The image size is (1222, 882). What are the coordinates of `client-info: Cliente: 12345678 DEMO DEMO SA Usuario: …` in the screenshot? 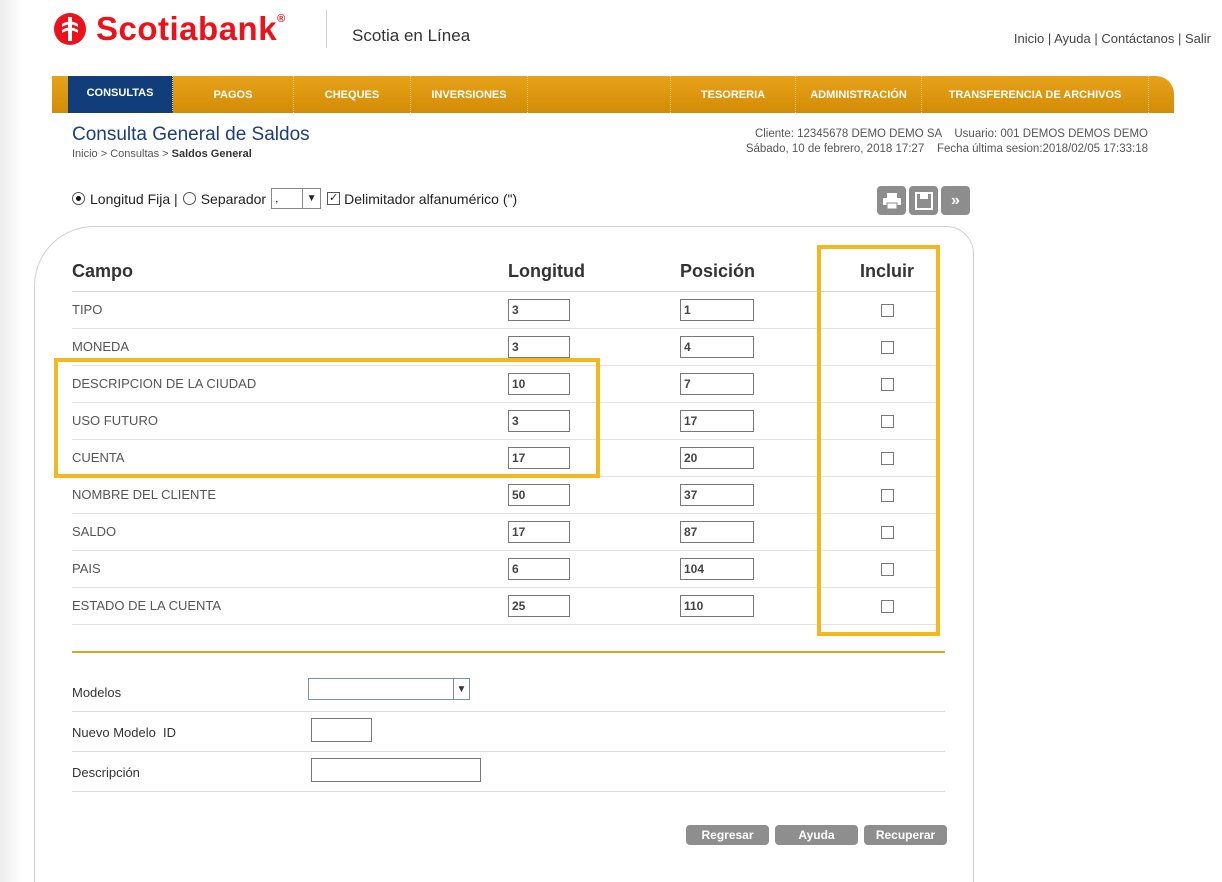 It's located at (947, 142).